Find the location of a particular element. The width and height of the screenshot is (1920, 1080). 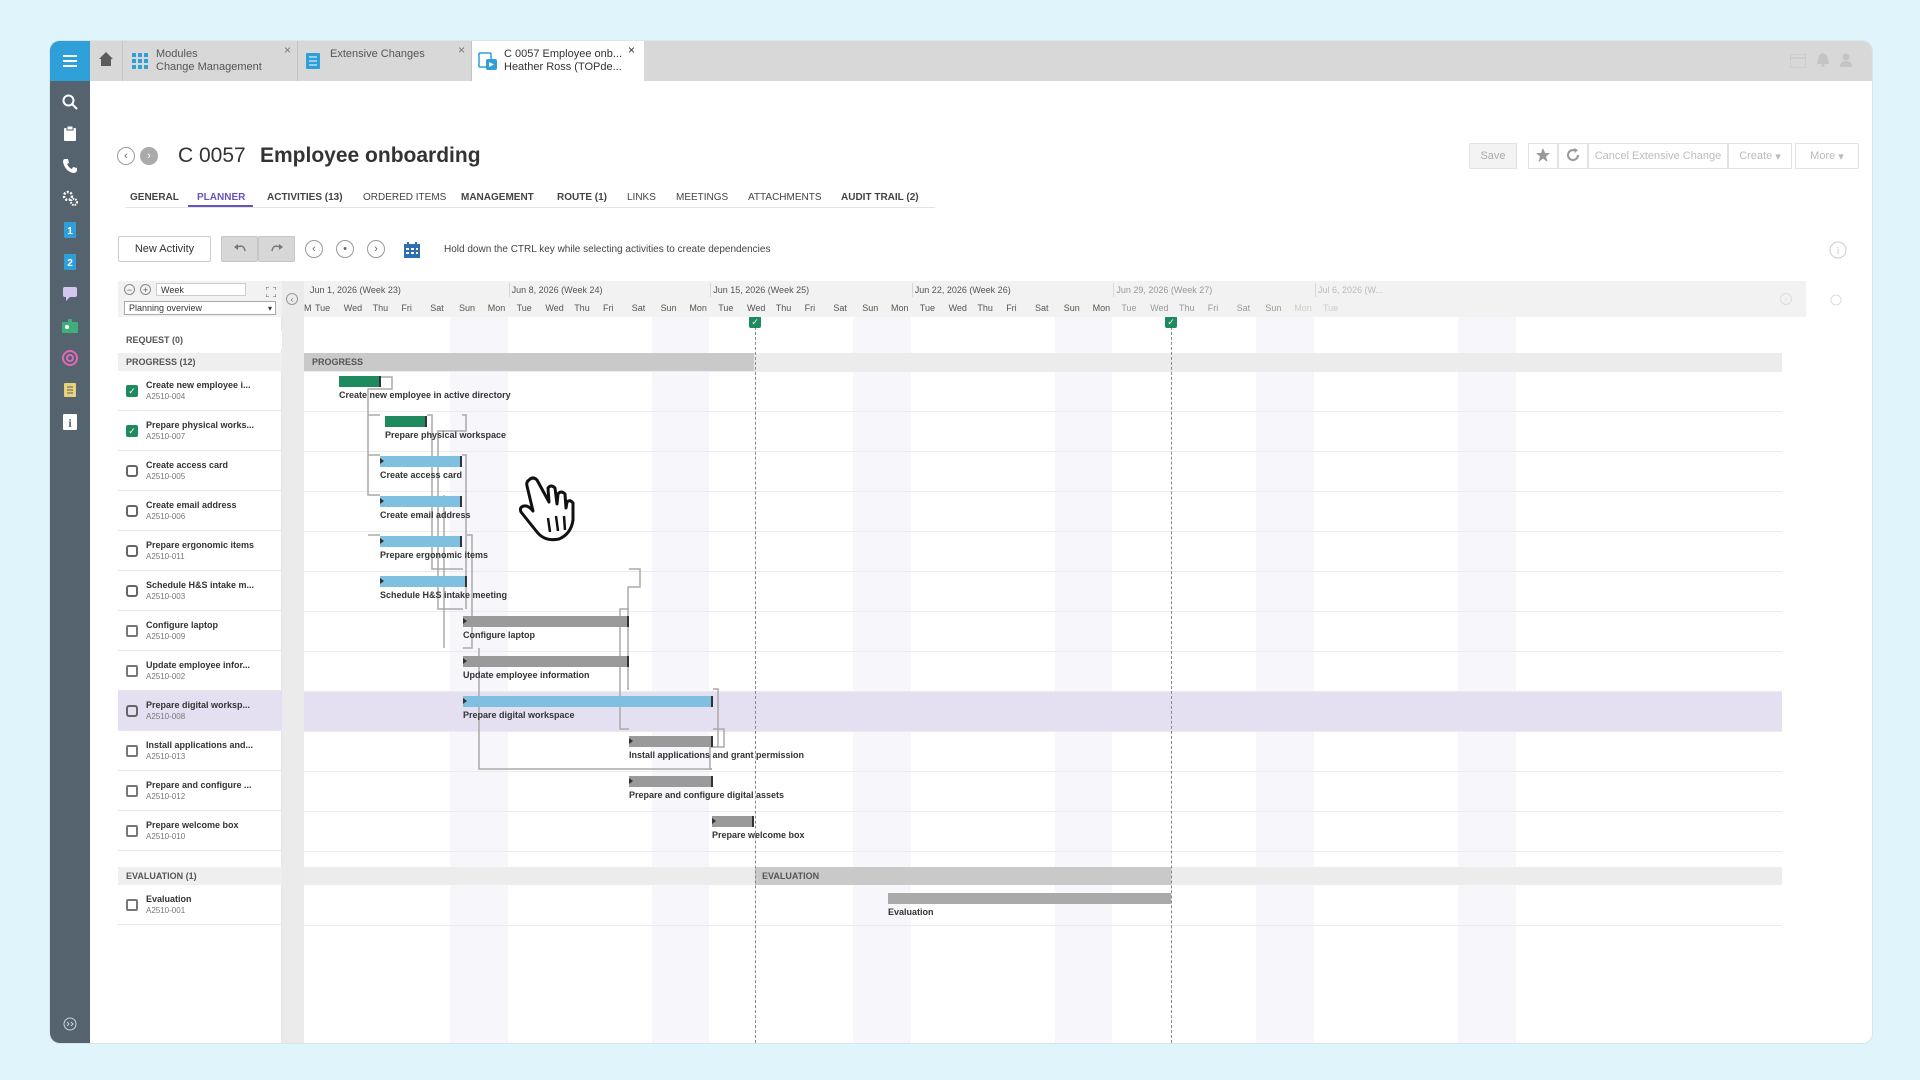

id-card-icon is located at coordinates (70, 326).